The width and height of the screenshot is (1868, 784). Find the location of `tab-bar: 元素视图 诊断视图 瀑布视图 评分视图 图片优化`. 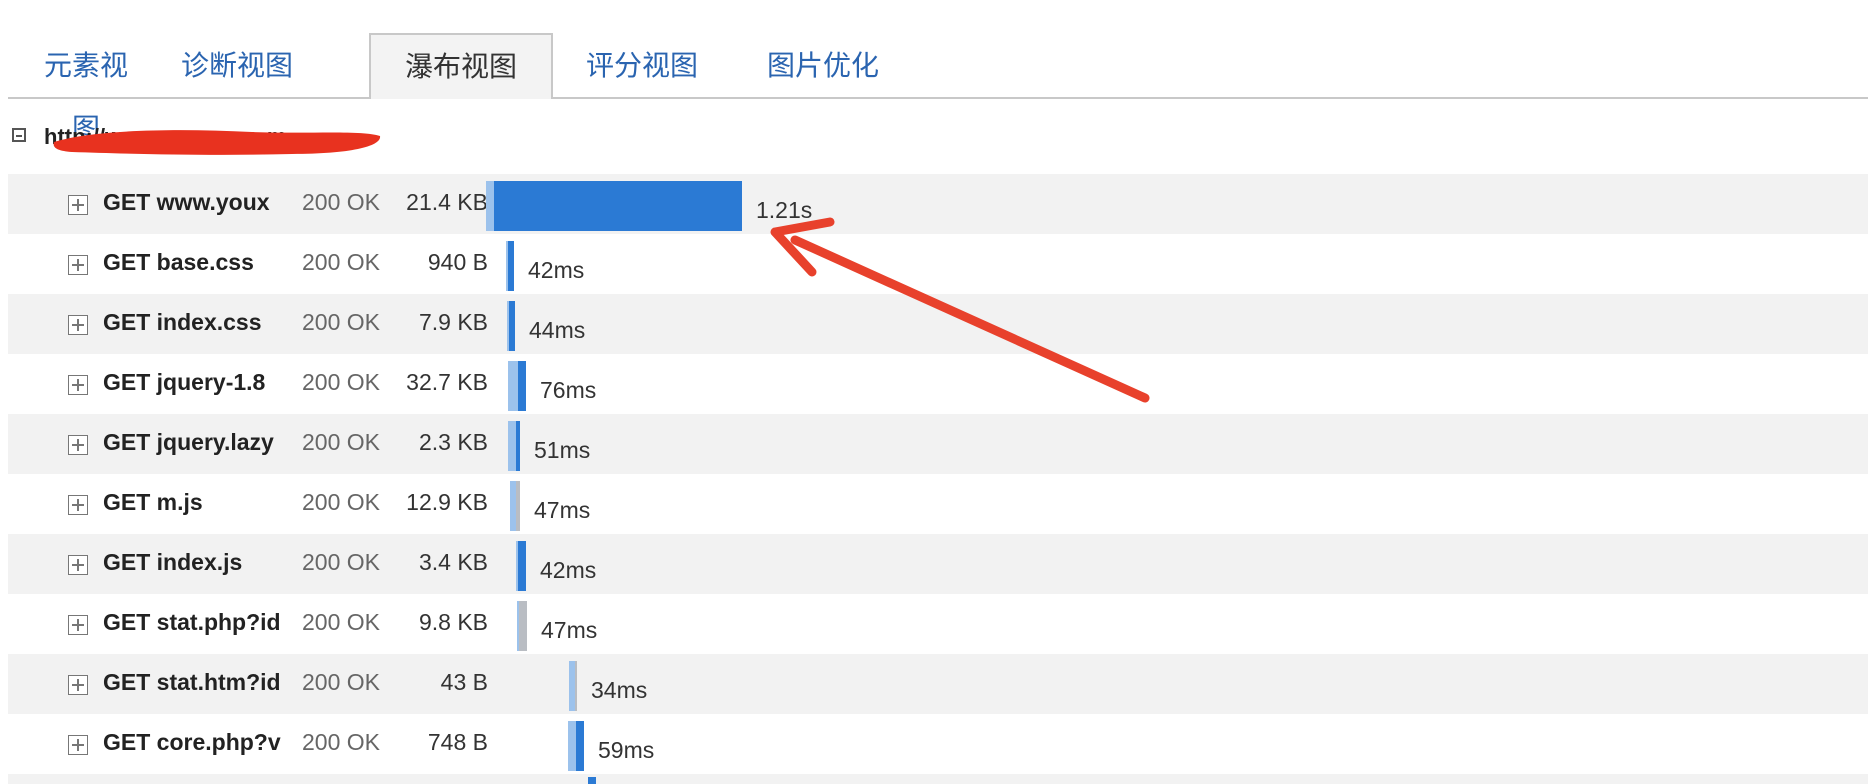

tab-bar: 元素视图 诊断视图 瀑布视图 评分视图 图片优化 is located at coordinates (938, 89).